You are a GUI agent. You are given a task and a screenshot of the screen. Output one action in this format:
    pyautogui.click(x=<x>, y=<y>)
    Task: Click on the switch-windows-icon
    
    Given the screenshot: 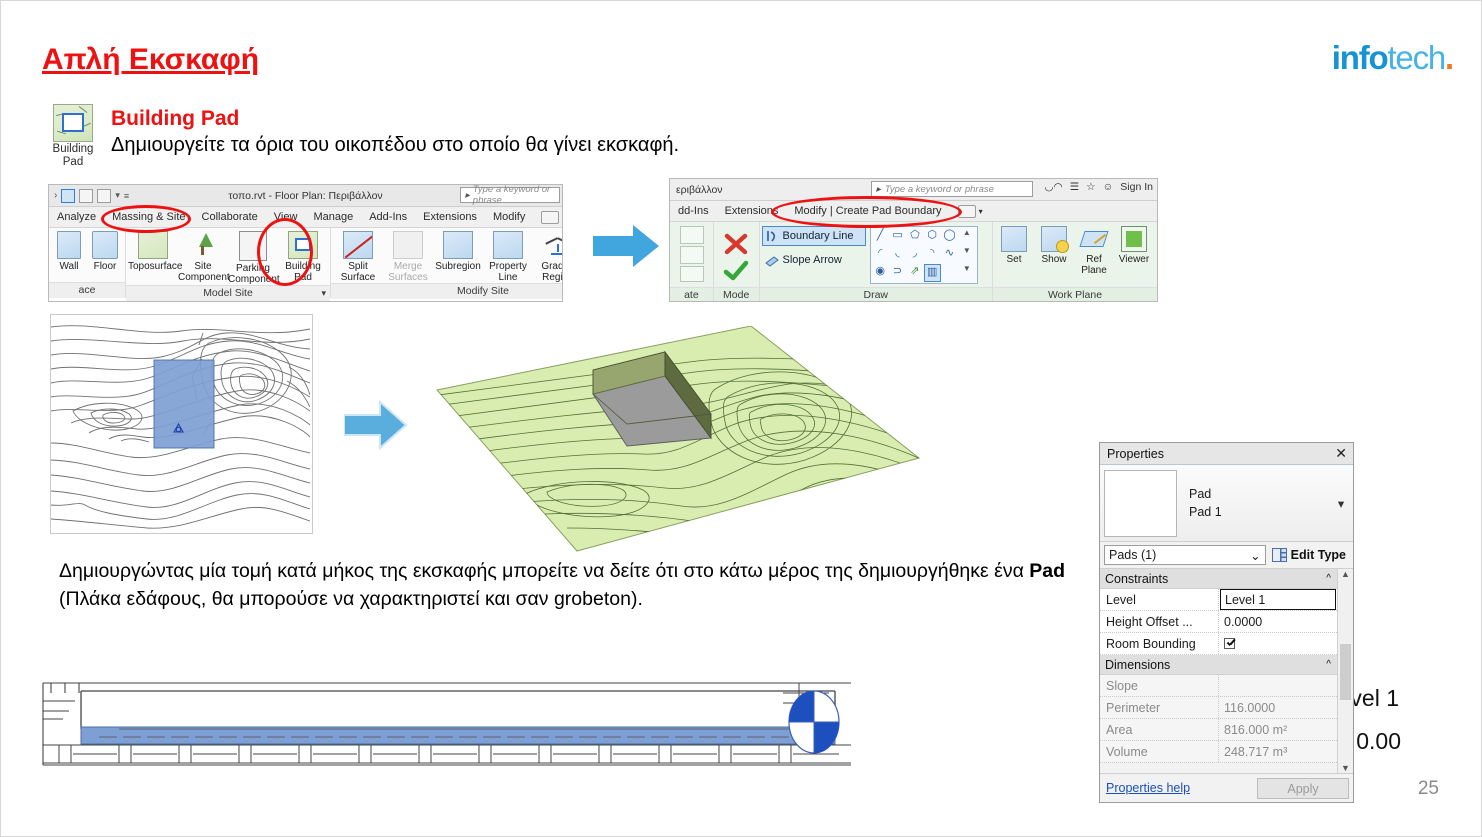 What is the action you would take?
    pyautogui.click(x=104, y=195)
    